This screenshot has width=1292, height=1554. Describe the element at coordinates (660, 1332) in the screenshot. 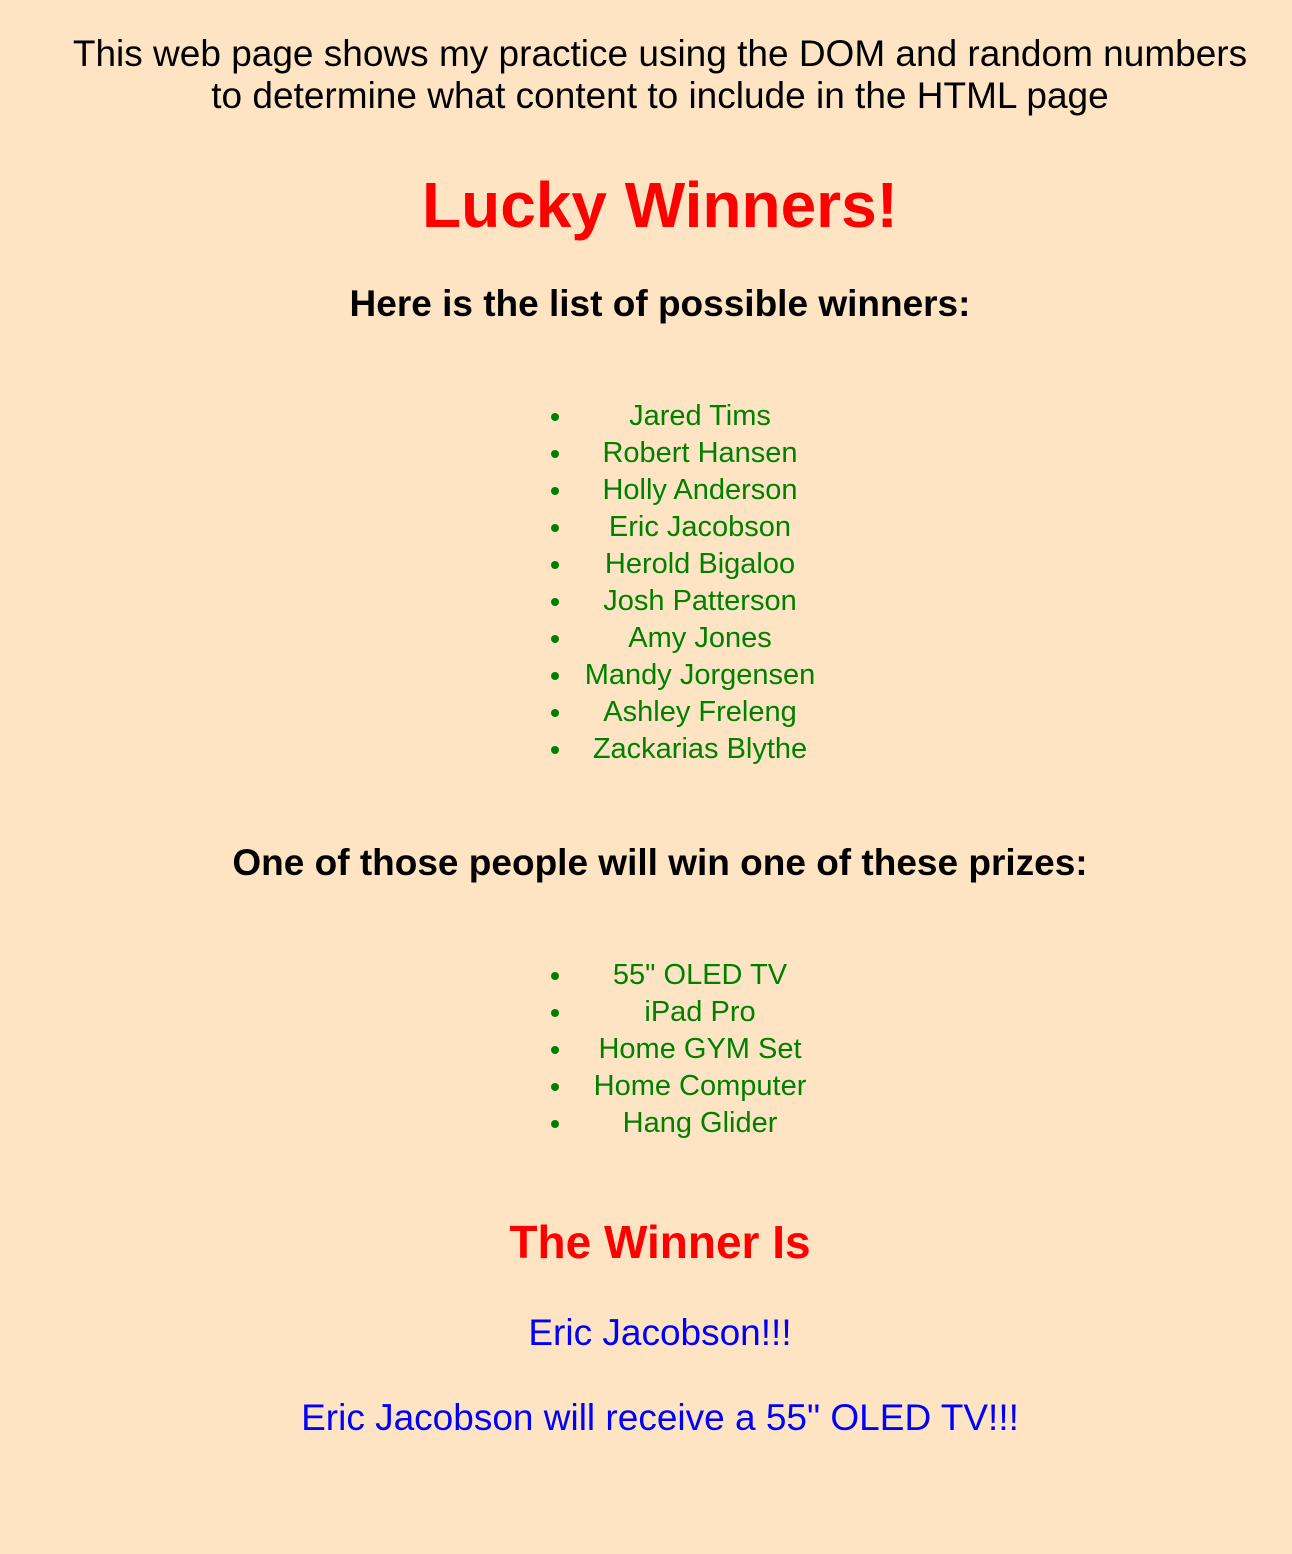

I see `winner-name: Eric Jacobson!!!` at that location.